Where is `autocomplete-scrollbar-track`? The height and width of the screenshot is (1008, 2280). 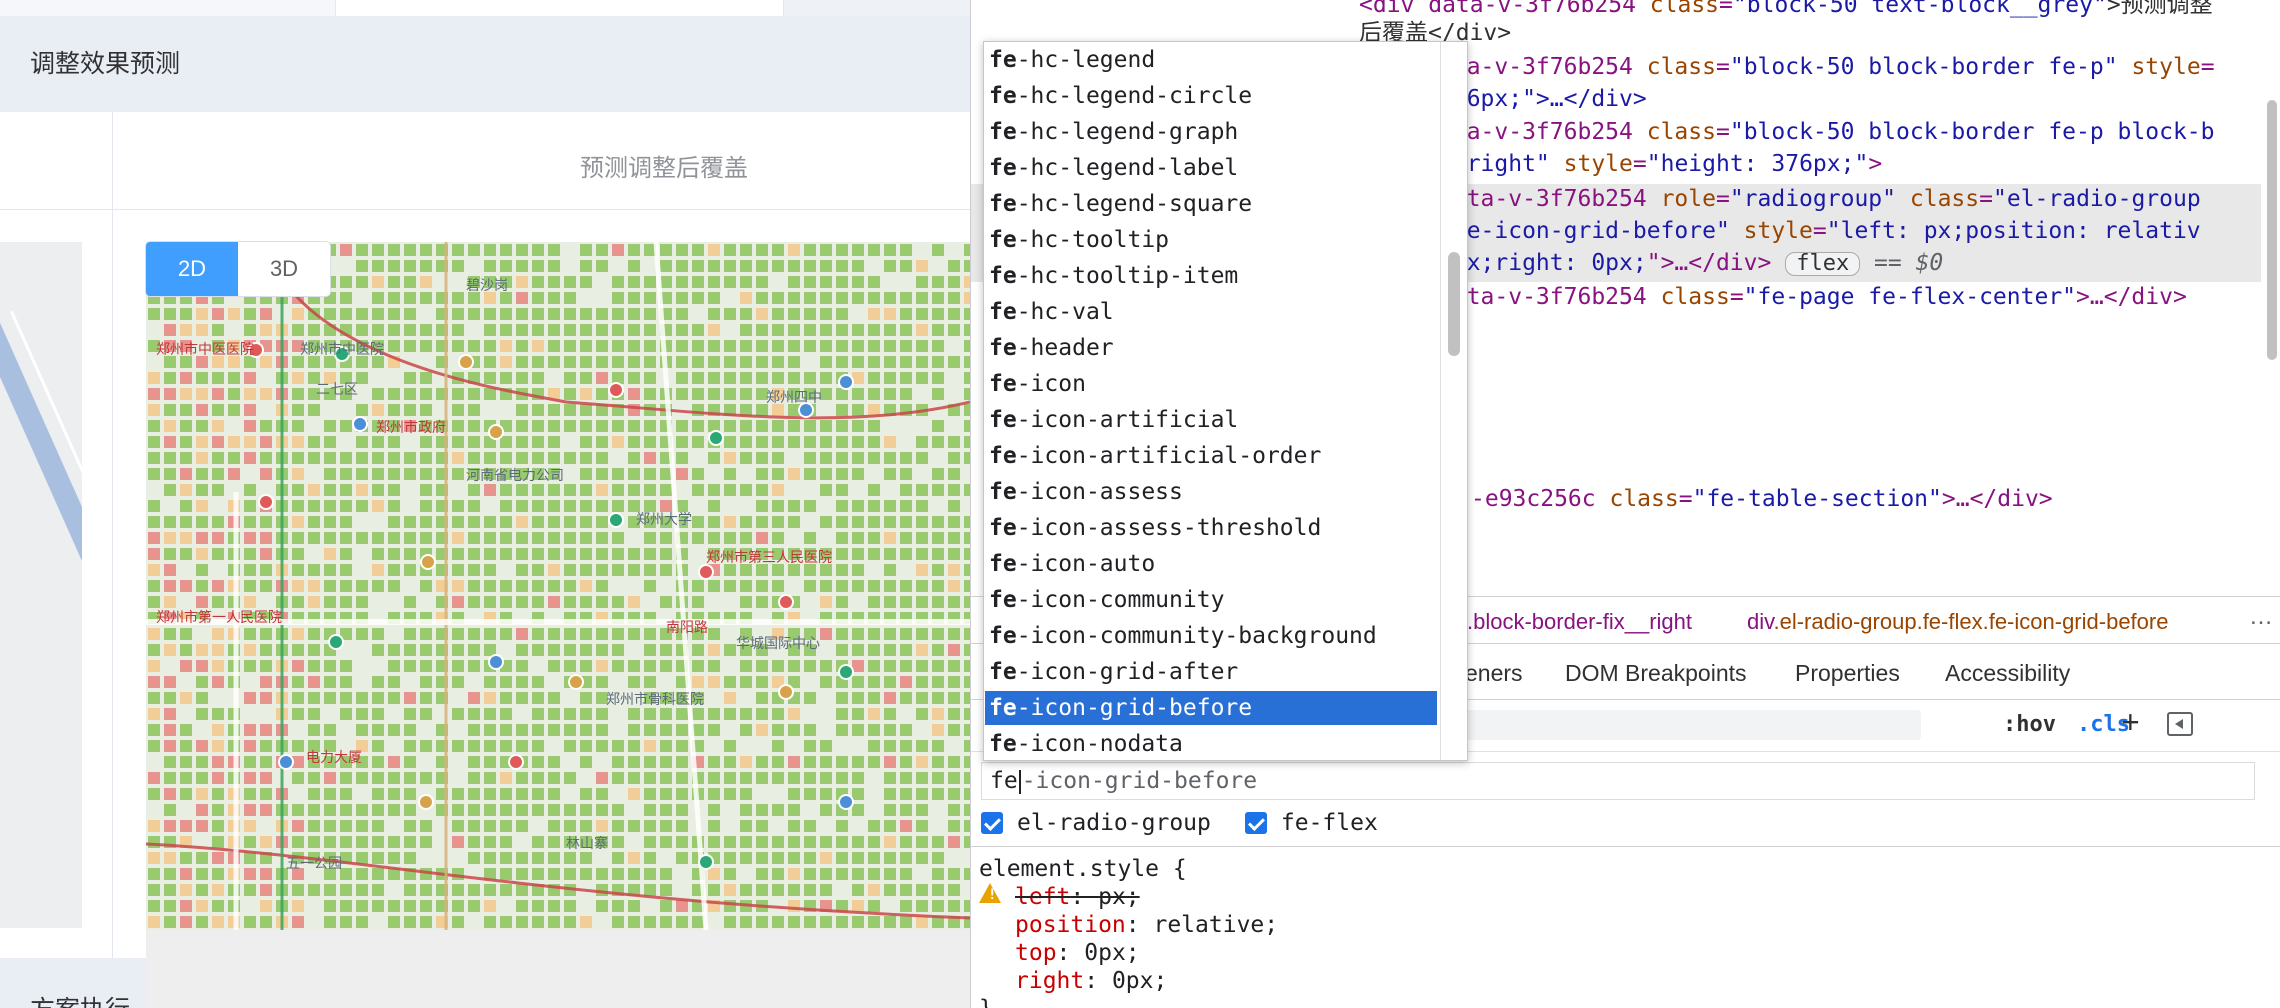
autocomplete-scrollbar-track is located at coordinates (1453, 401).